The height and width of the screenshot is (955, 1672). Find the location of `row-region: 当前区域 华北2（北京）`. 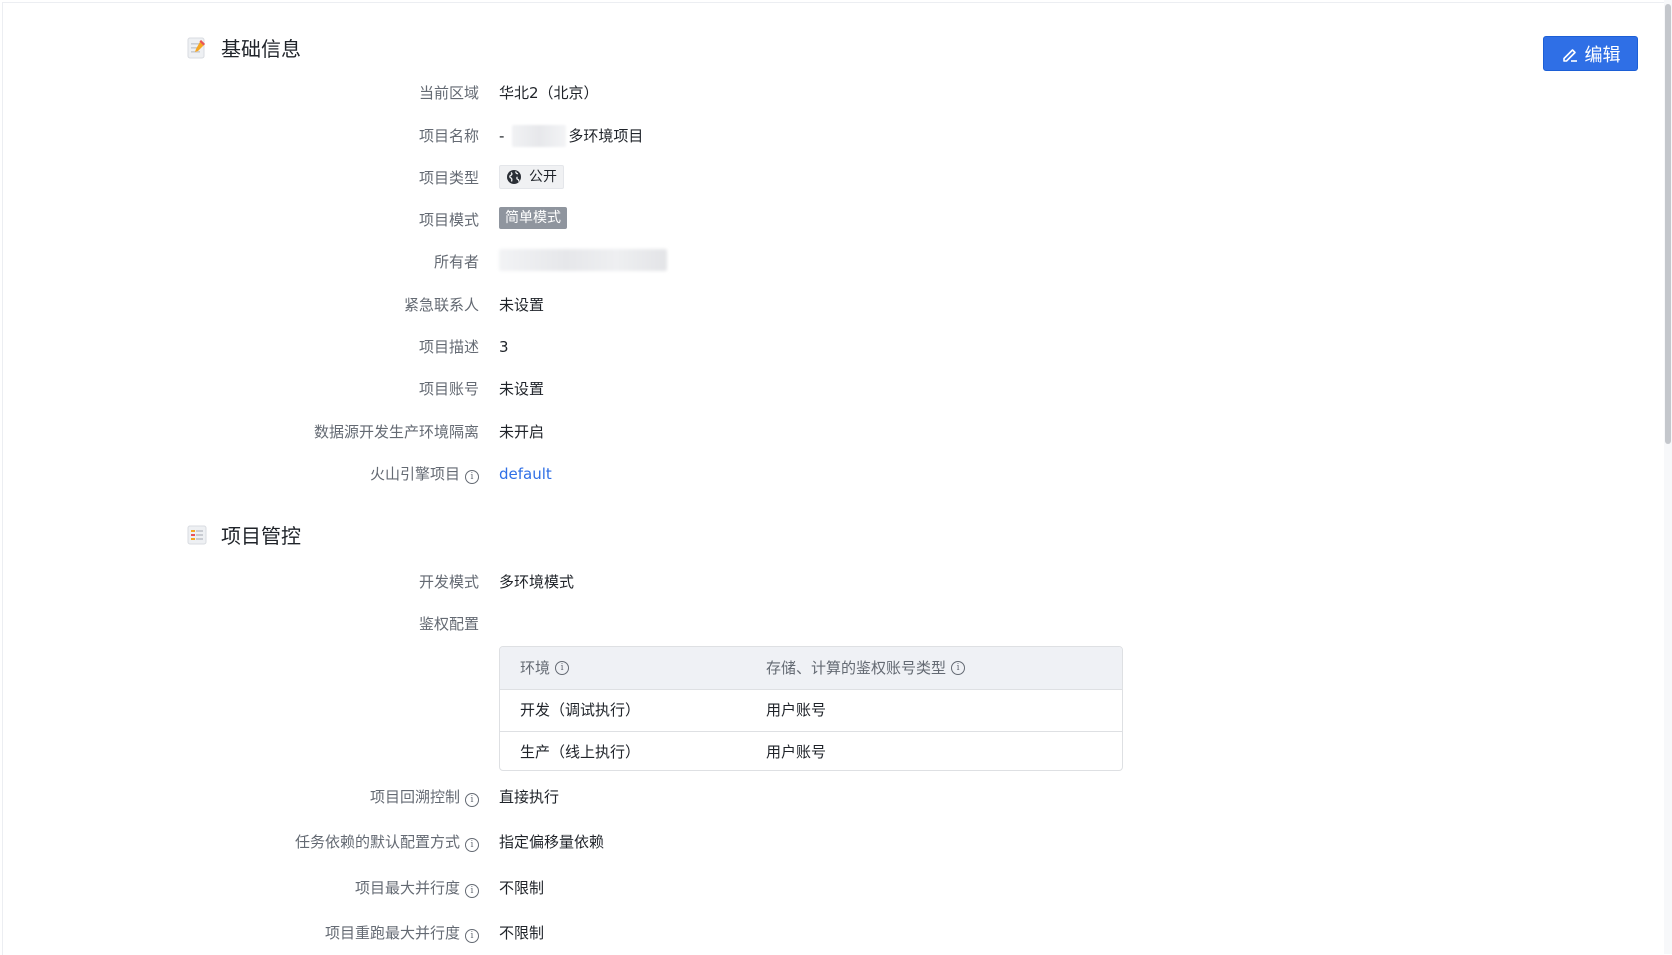

row-region: 当前区域 华北2（北京） is located at coordinates (603, 93).